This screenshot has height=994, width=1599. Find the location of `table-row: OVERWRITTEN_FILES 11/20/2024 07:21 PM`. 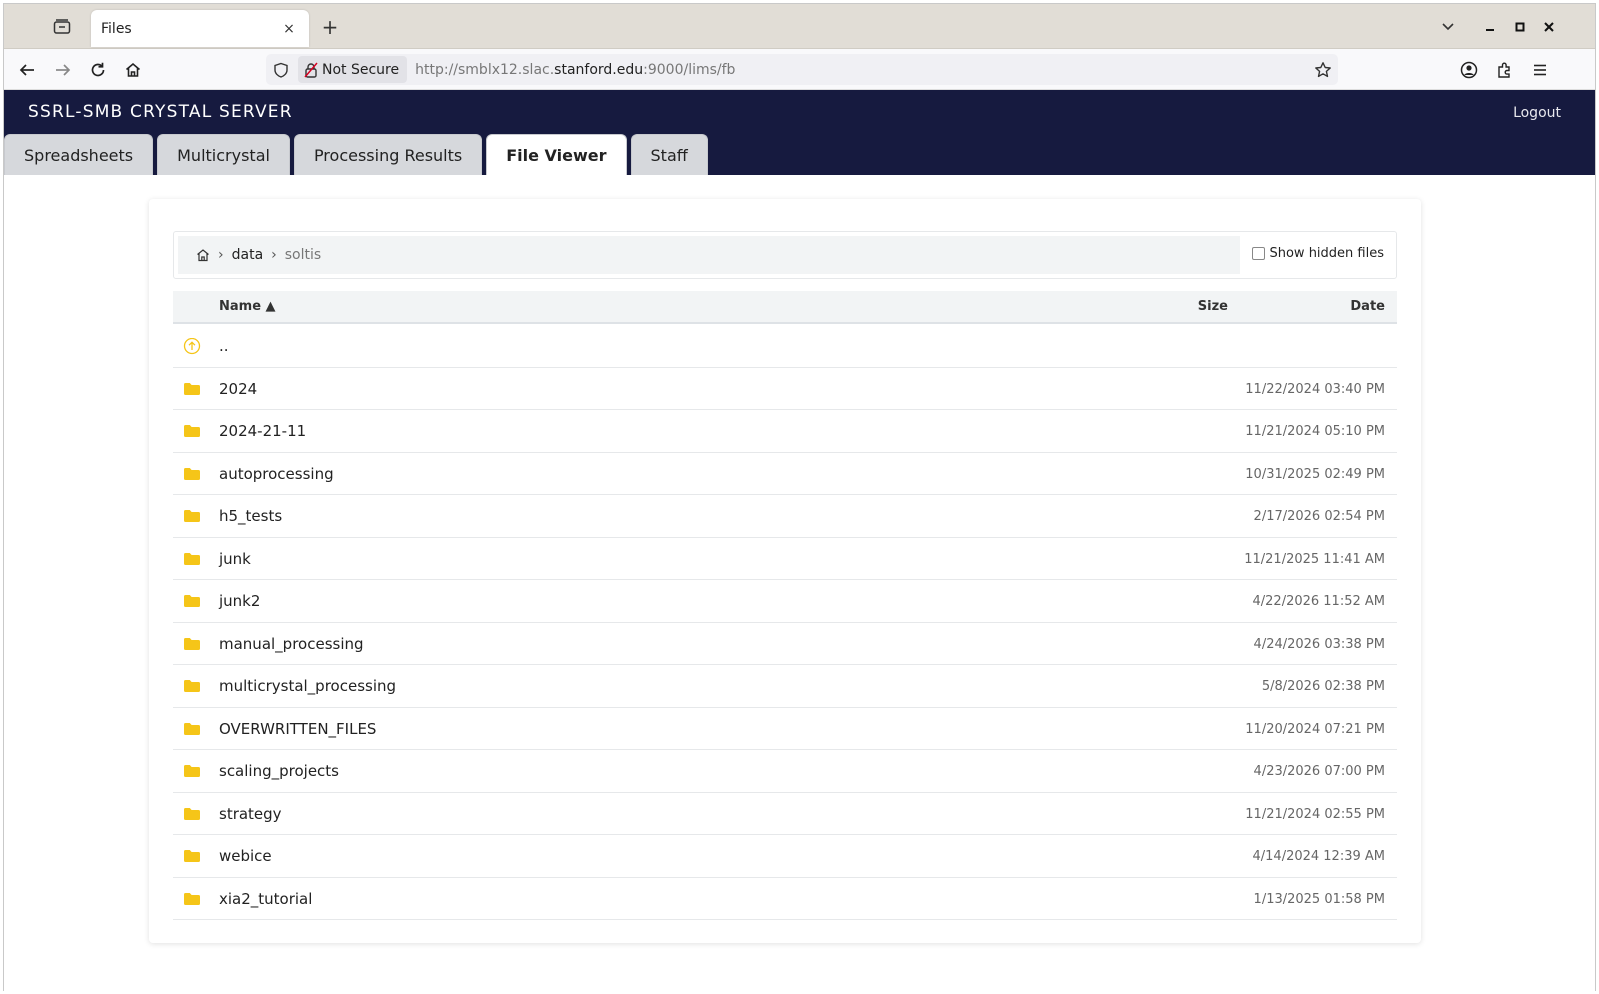

table-row: OVERWRITTEN_FILES 11/20/2024 07:21 PM is located at coordinates (785, 729).